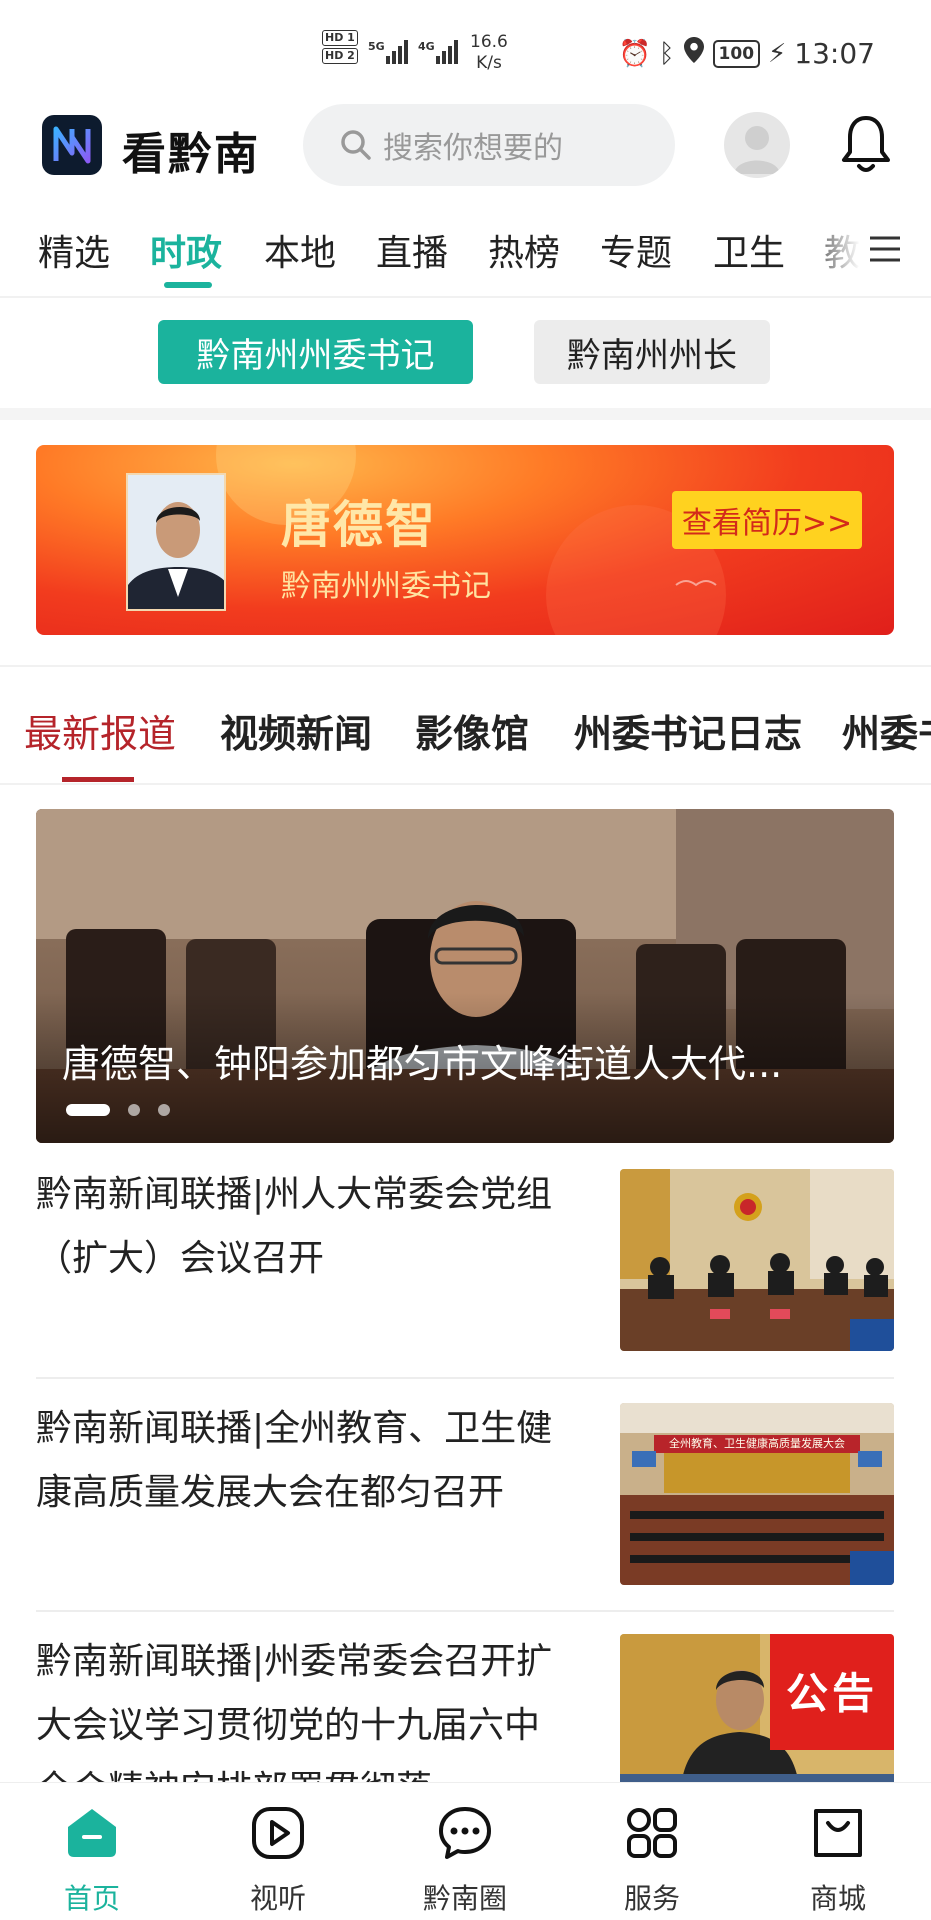 Image resolution: width=931 pixels, height=1920 pixels. I want to click on app-header: 看黔南 搜索你想要的, so click(465, 150).